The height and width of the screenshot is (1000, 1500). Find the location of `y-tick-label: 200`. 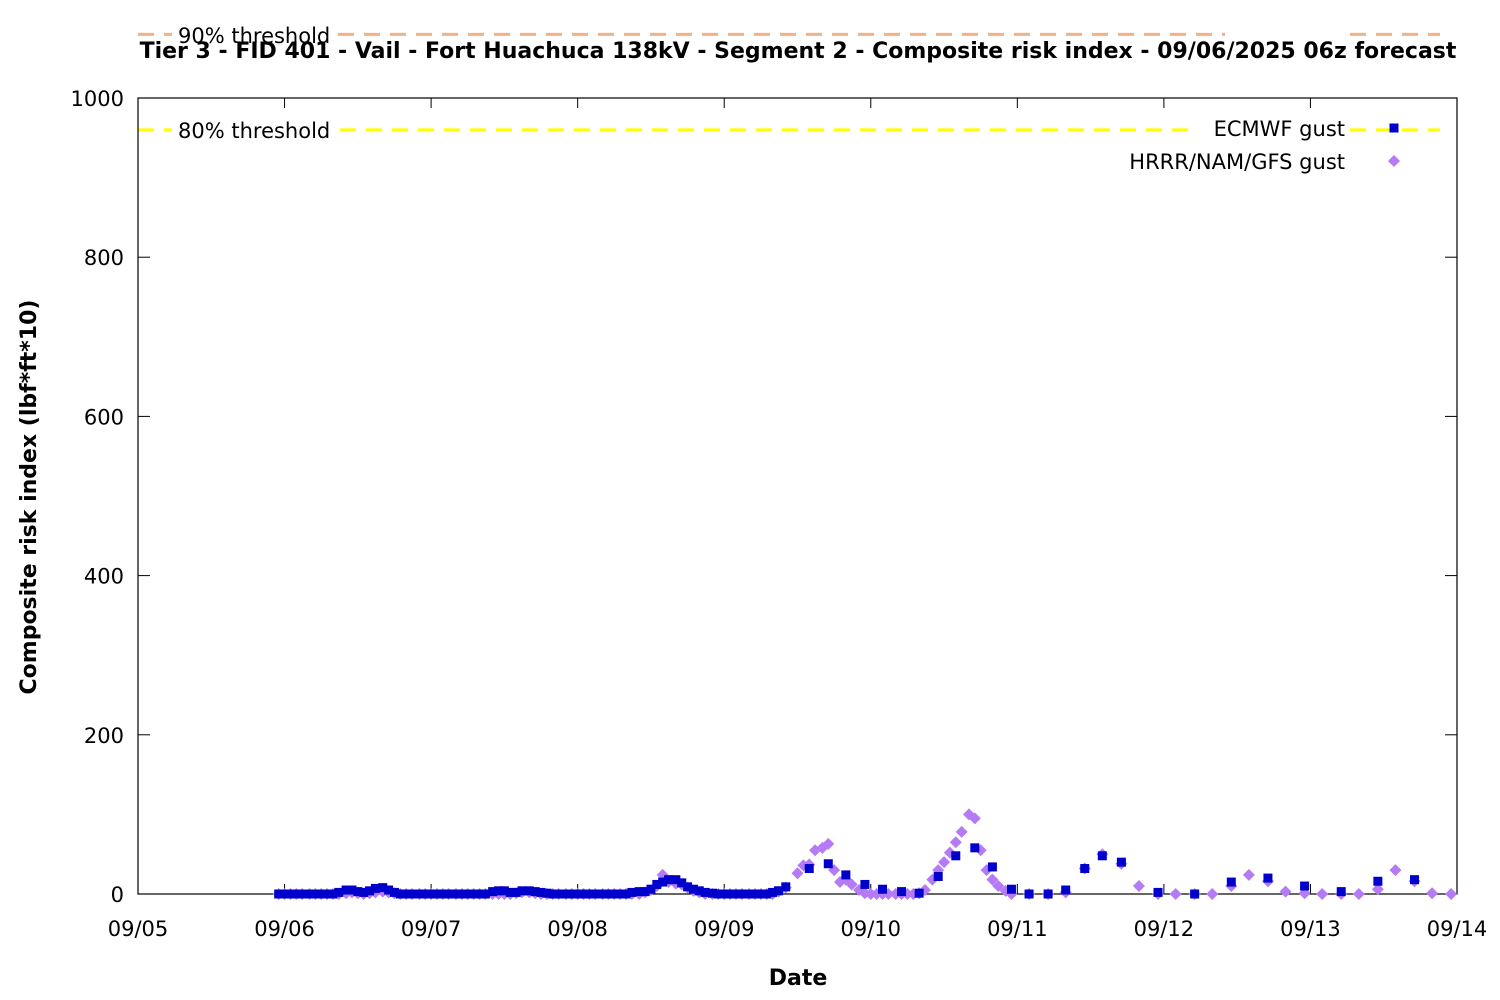

y-tick-label: 200 is located at coordinates (104, 736).